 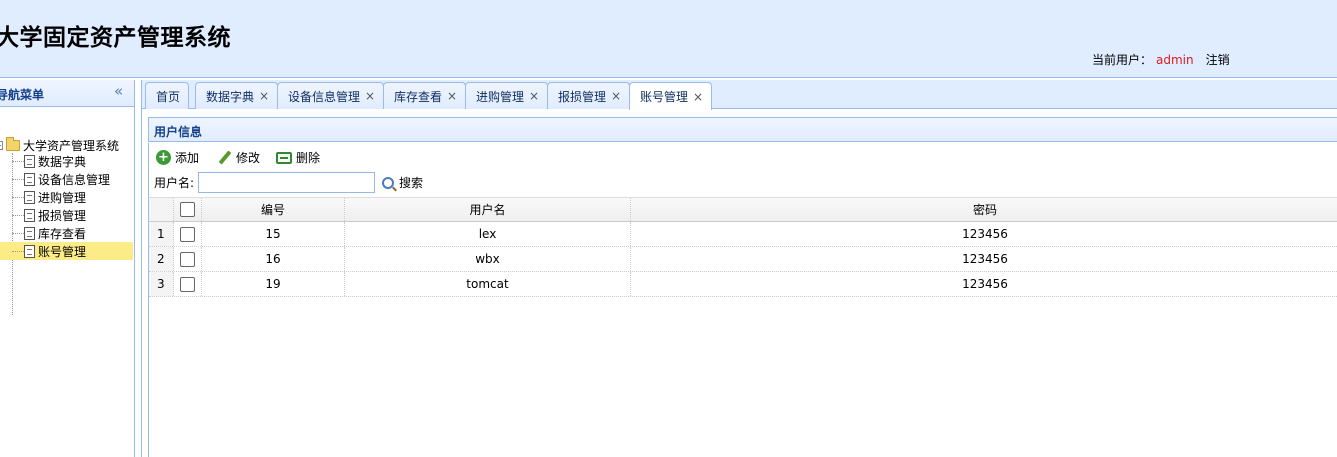 What do you see at coordinates (187, 158) in the screenshot?
I see `add-label: 添加` at bounding box center [187, 158].